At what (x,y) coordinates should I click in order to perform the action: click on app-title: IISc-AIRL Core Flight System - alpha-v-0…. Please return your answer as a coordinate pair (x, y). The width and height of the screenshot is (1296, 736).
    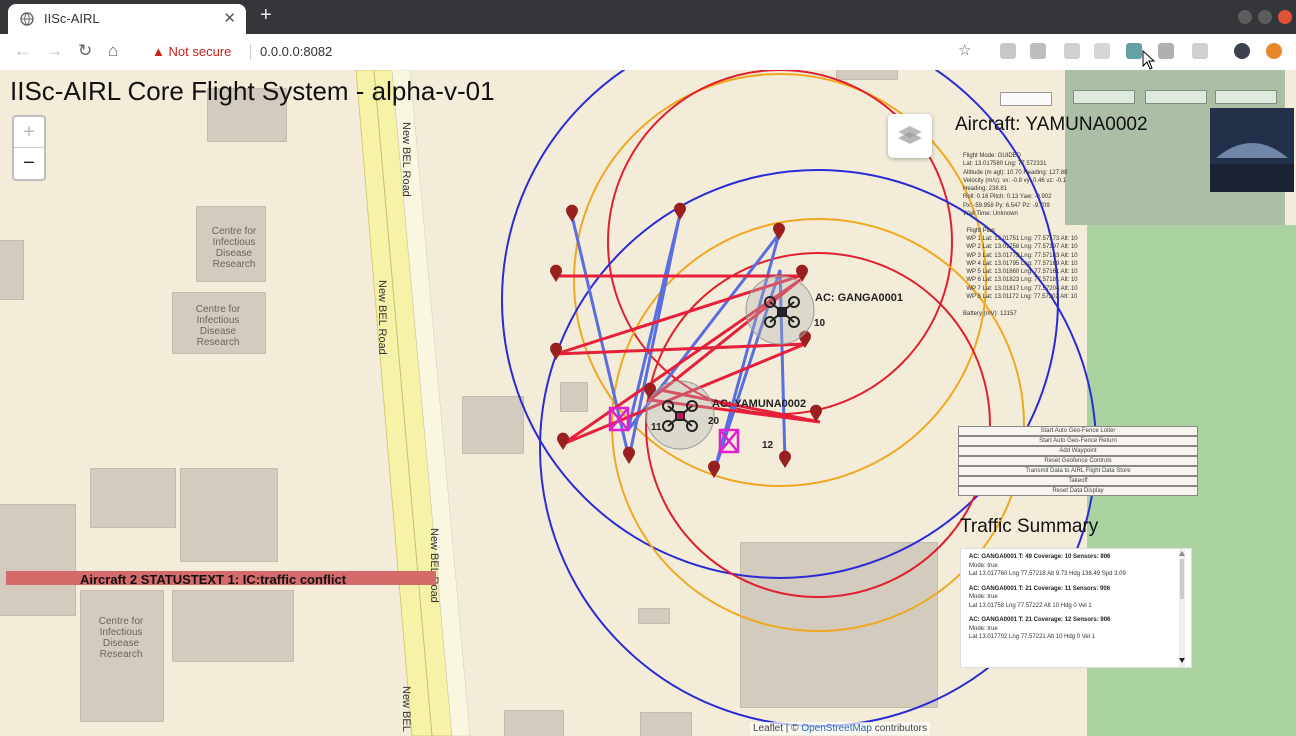
    Looking at the image, I should click on (252, 91).